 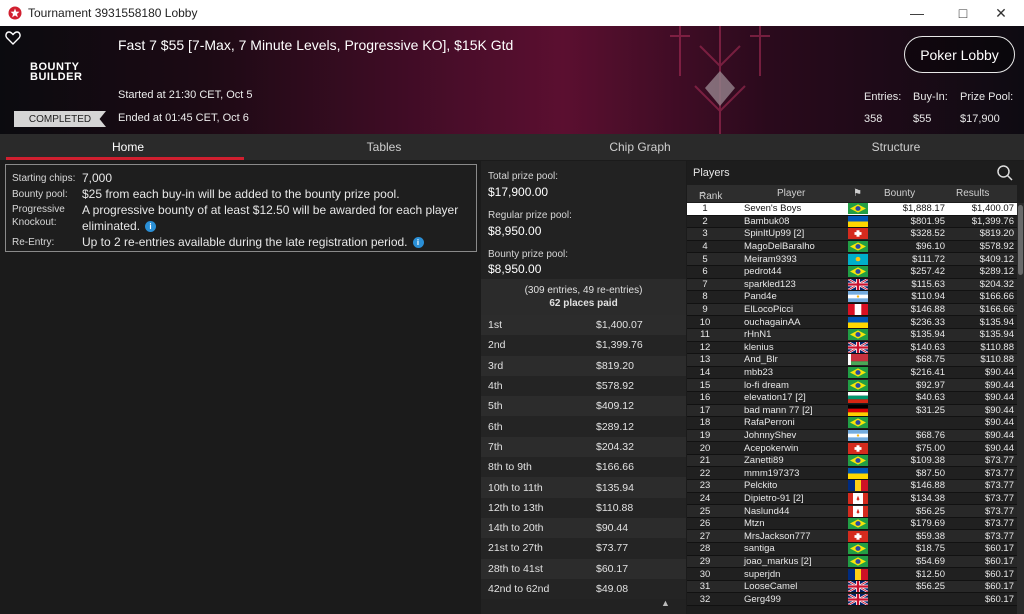 I want to click on player-row: 17 bad mann 77 [2] $31.25 $90.44, so click(x=852, y=411).